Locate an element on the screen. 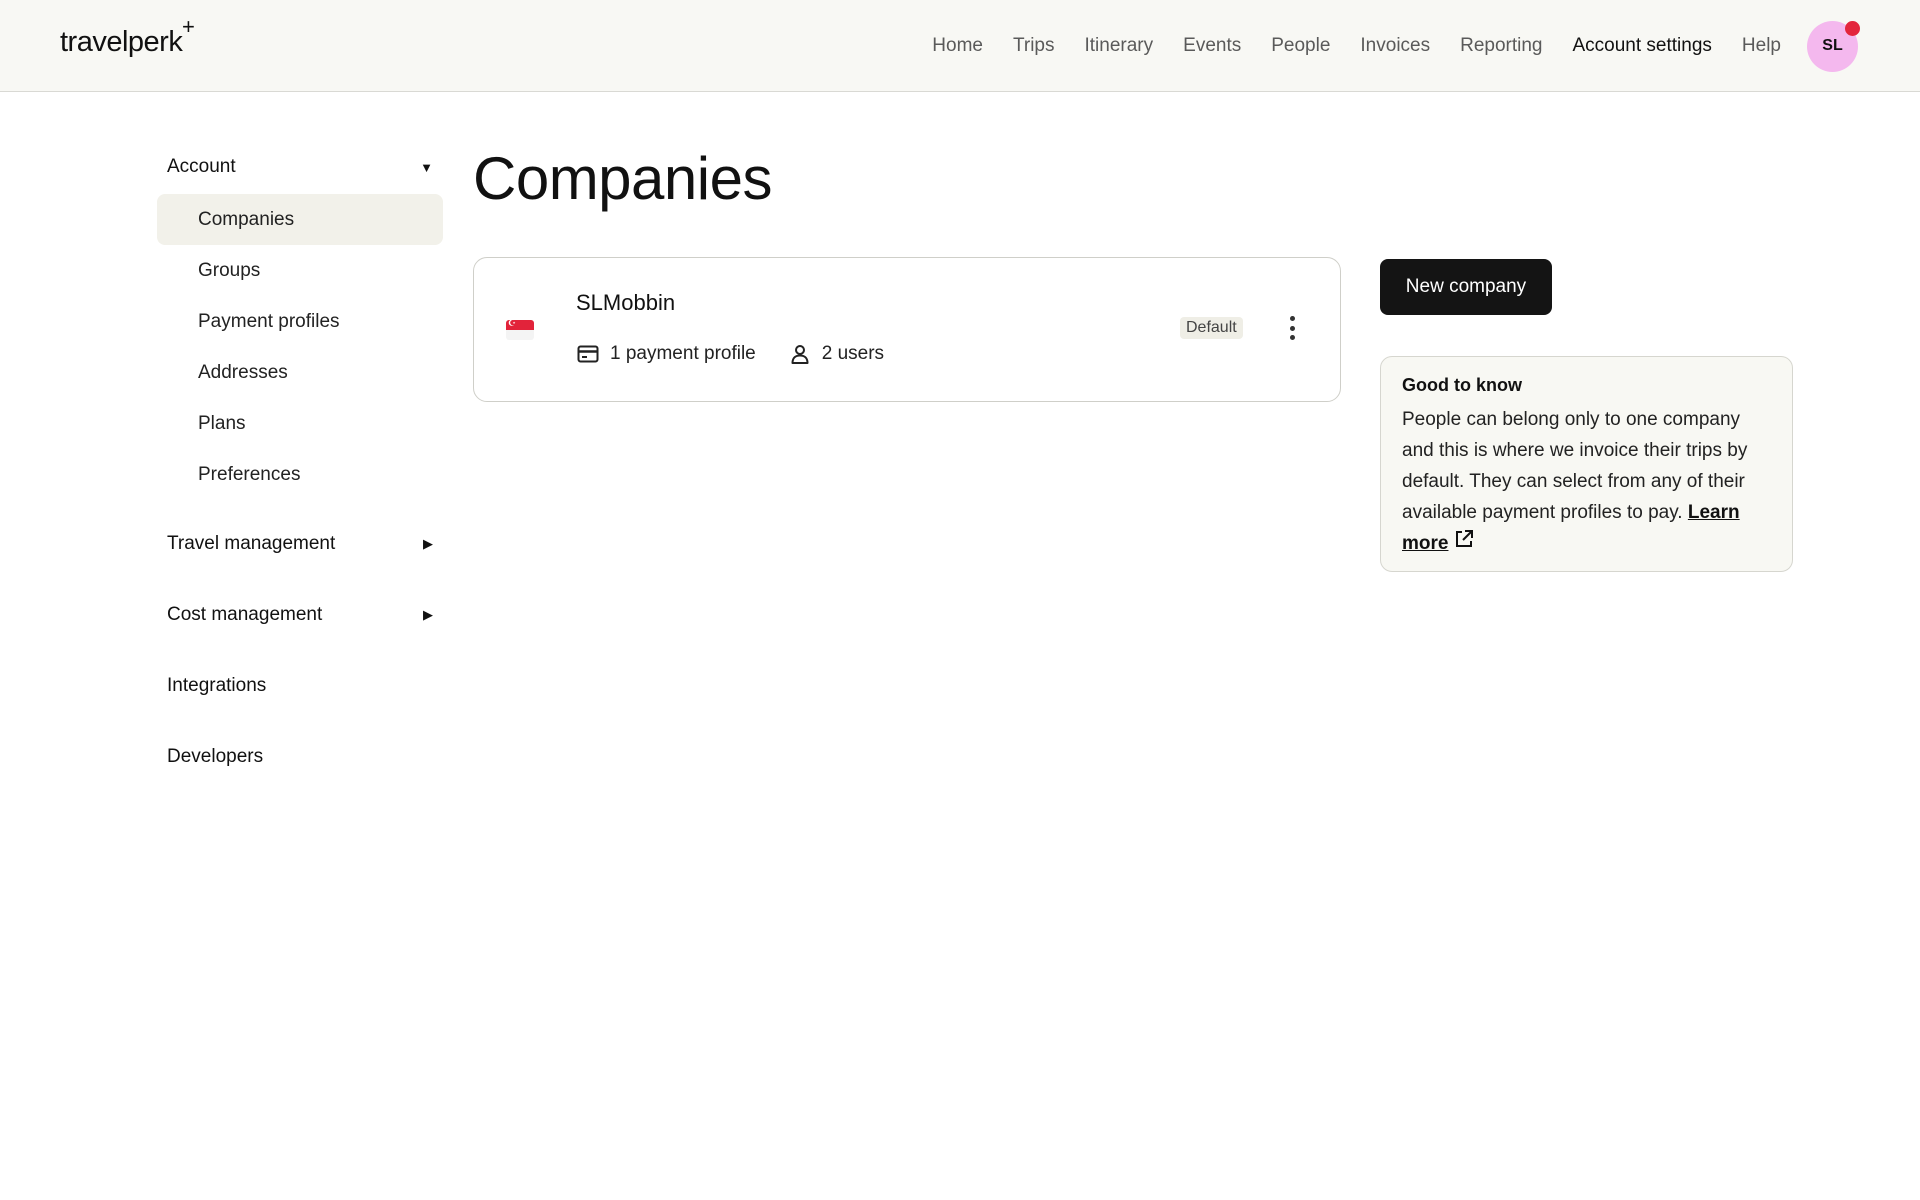 The width and height of the screenshot is (1920, 1200). sidebar-item-companies: Companies is located at coordinates (300, 219).